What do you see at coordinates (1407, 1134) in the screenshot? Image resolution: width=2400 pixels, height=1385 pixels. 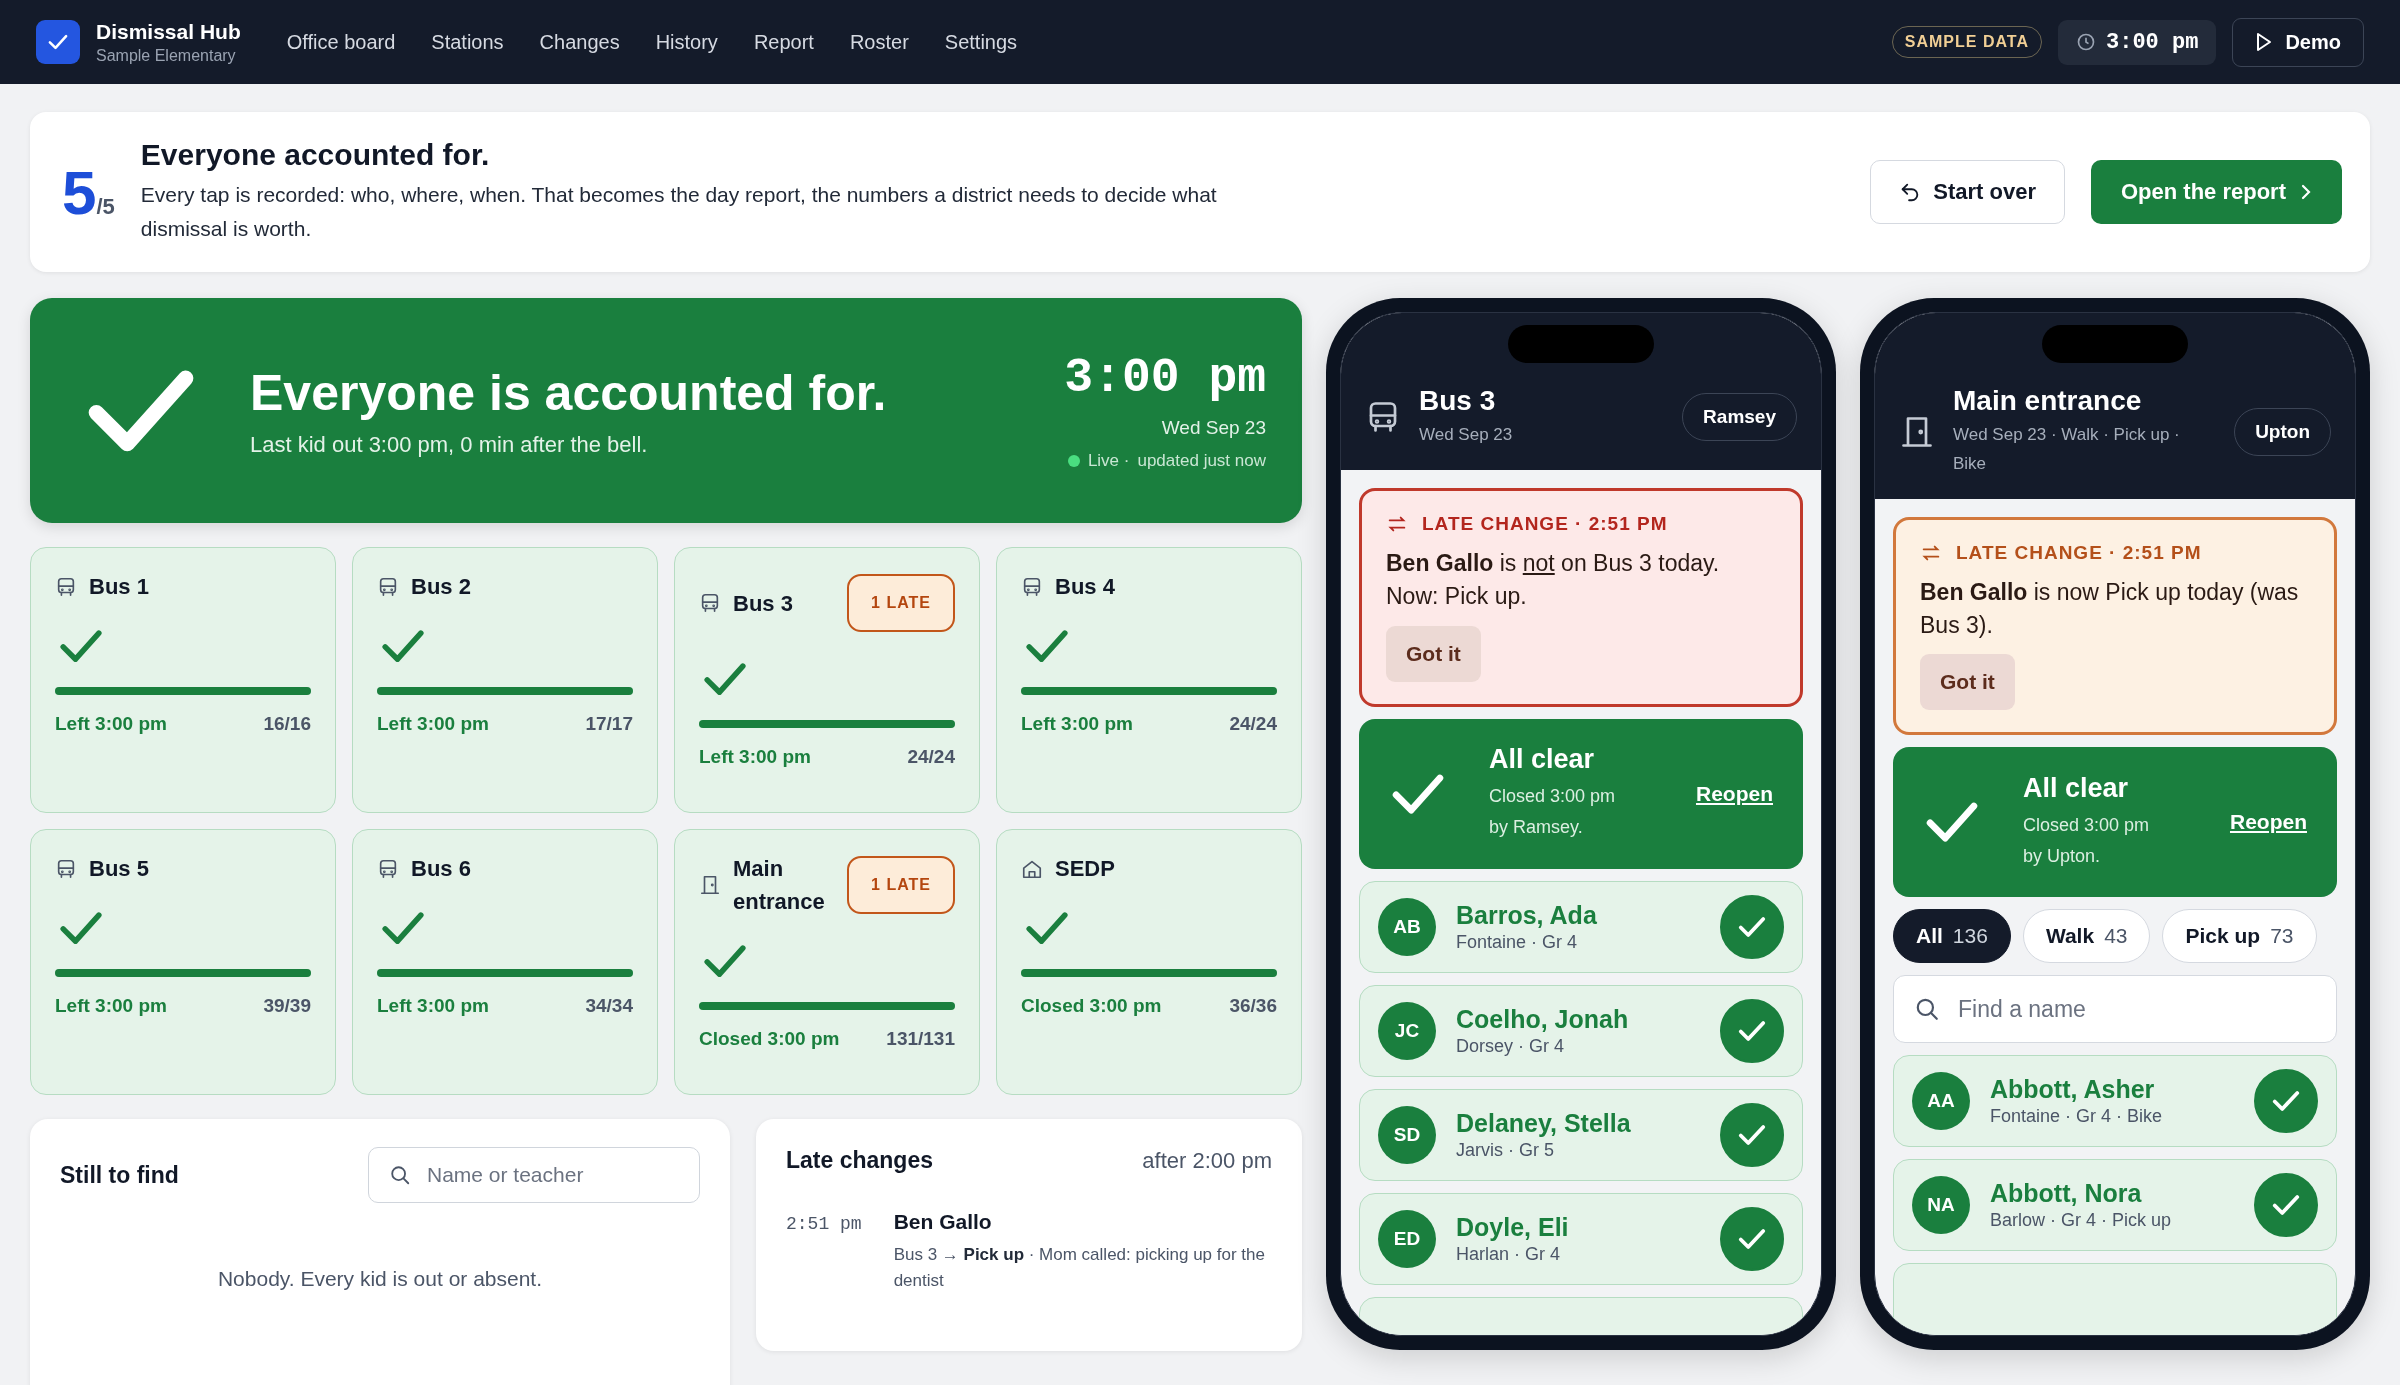 I see `avatar: SD` at bounding box center [1407, 1134].